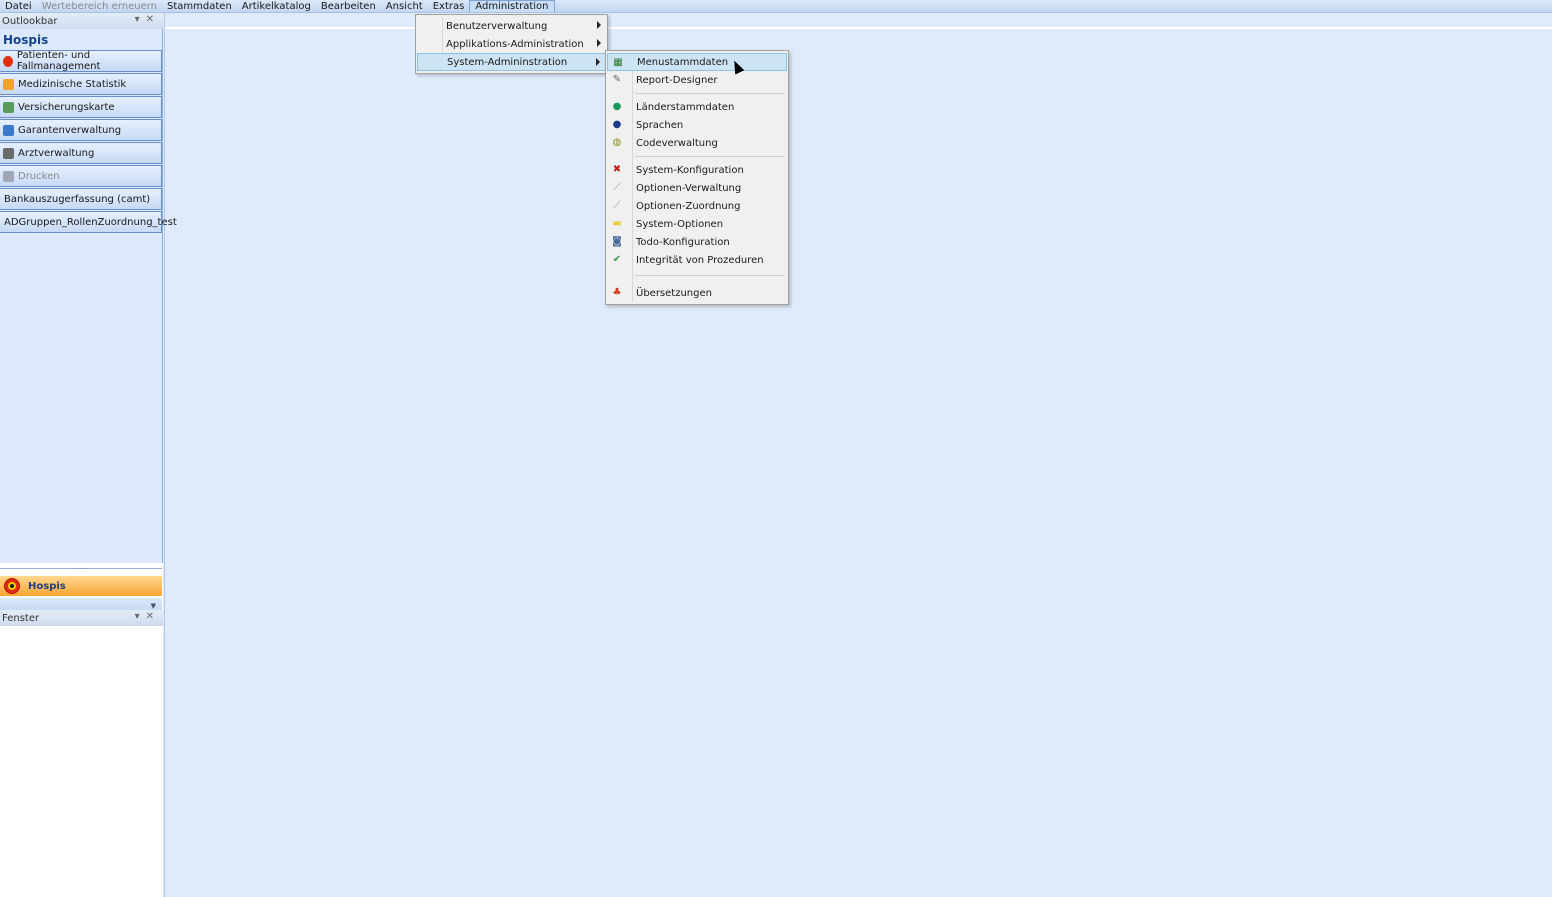  I want to click on fenster-header: Fenster ▾✕, so click(81, 618).